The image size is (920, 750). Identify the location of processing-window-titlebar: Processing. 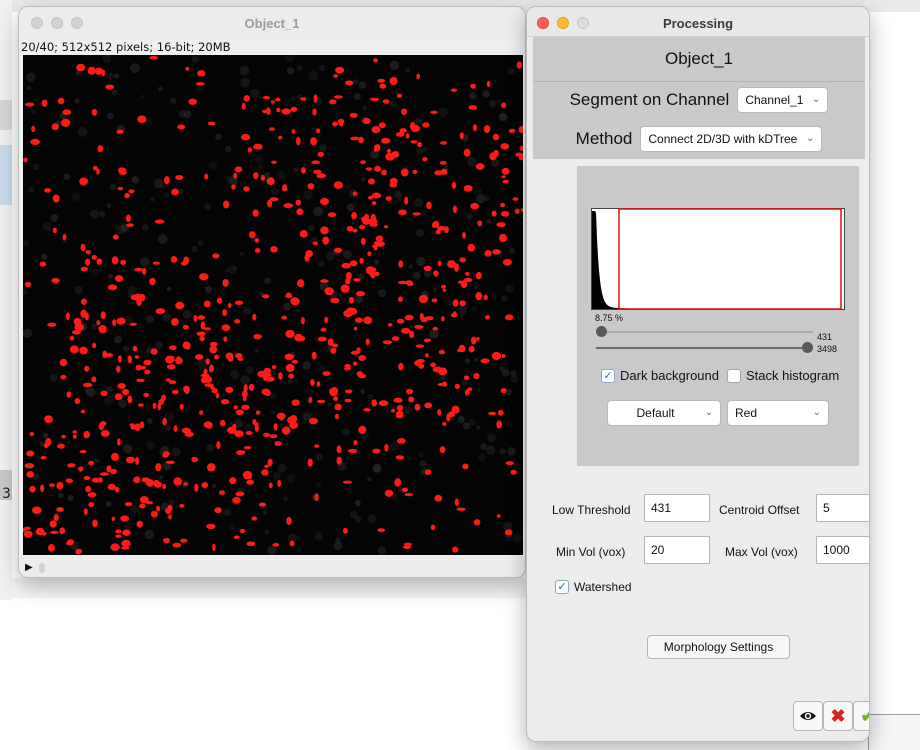
(698, 22).